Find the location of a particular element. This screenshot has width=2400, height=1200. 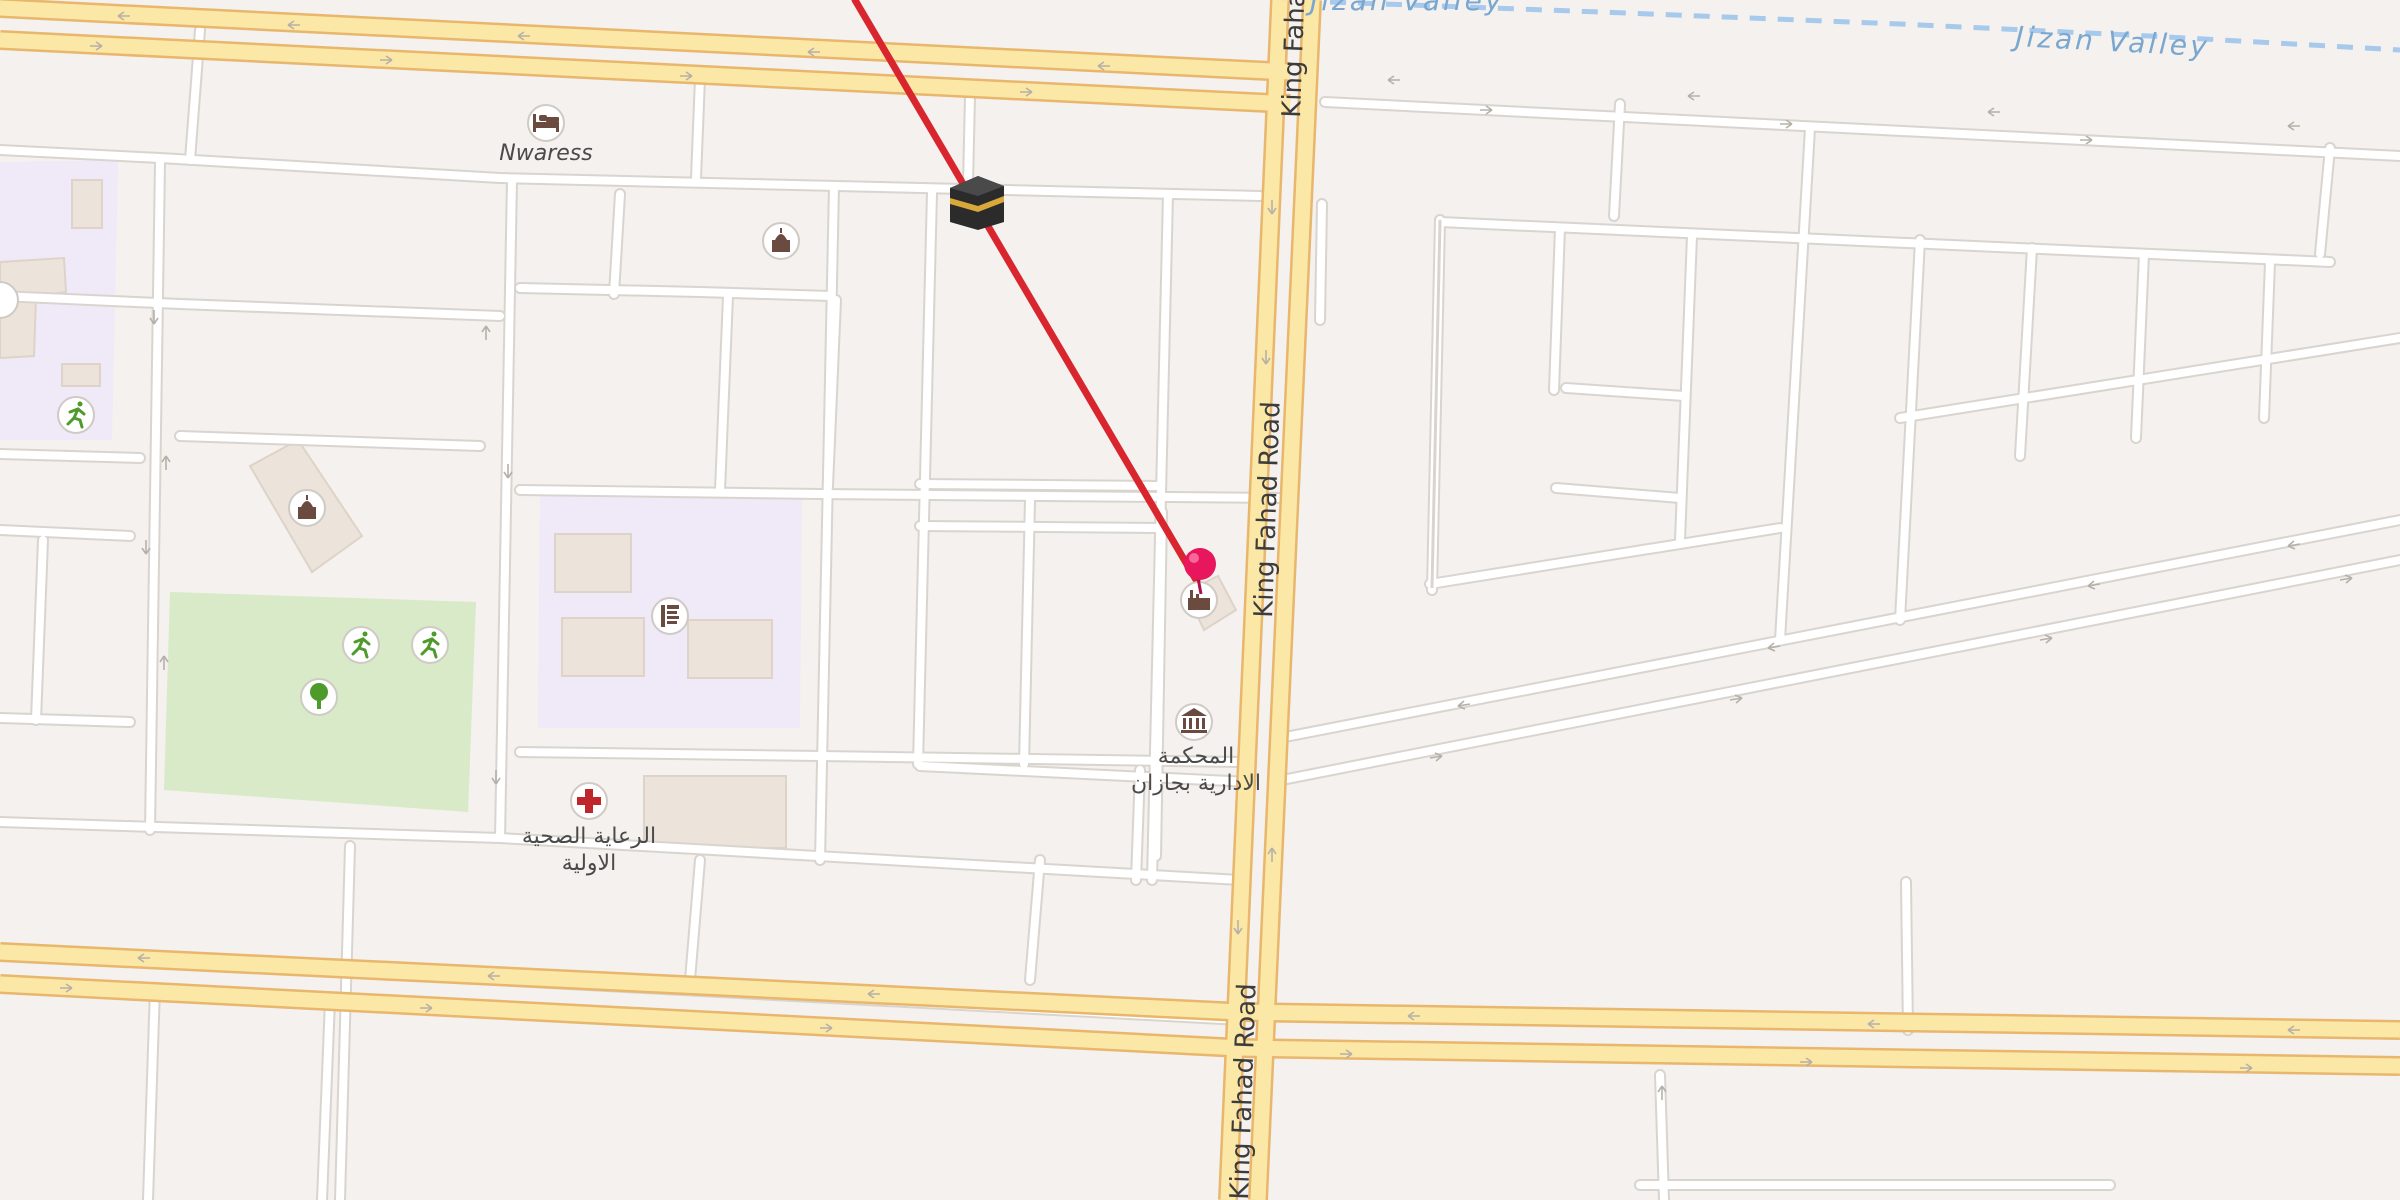

poi-hotel-label: Nwaress is located at coordinates (545, 153).